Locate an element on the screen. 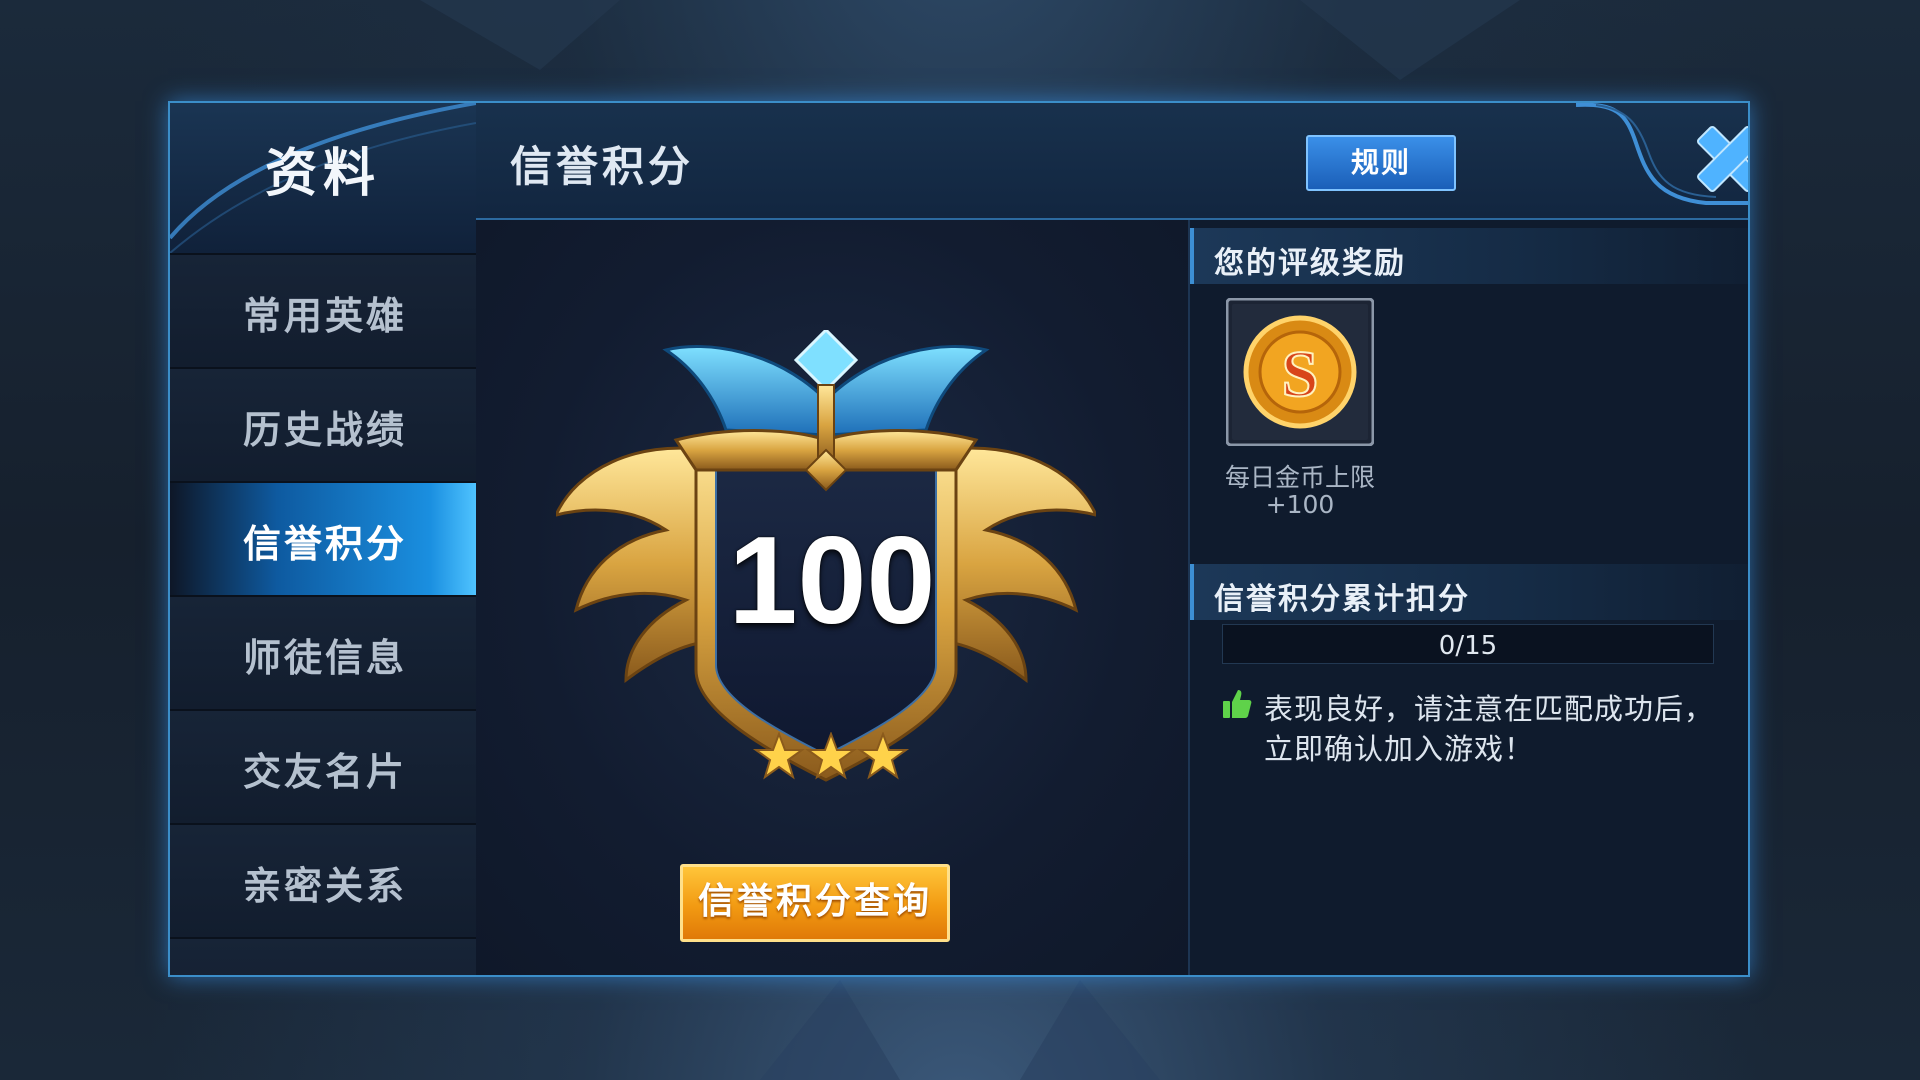 The image size is (1920, 1080). page-title: 信誉积分 is located at coordinates (602, 166).